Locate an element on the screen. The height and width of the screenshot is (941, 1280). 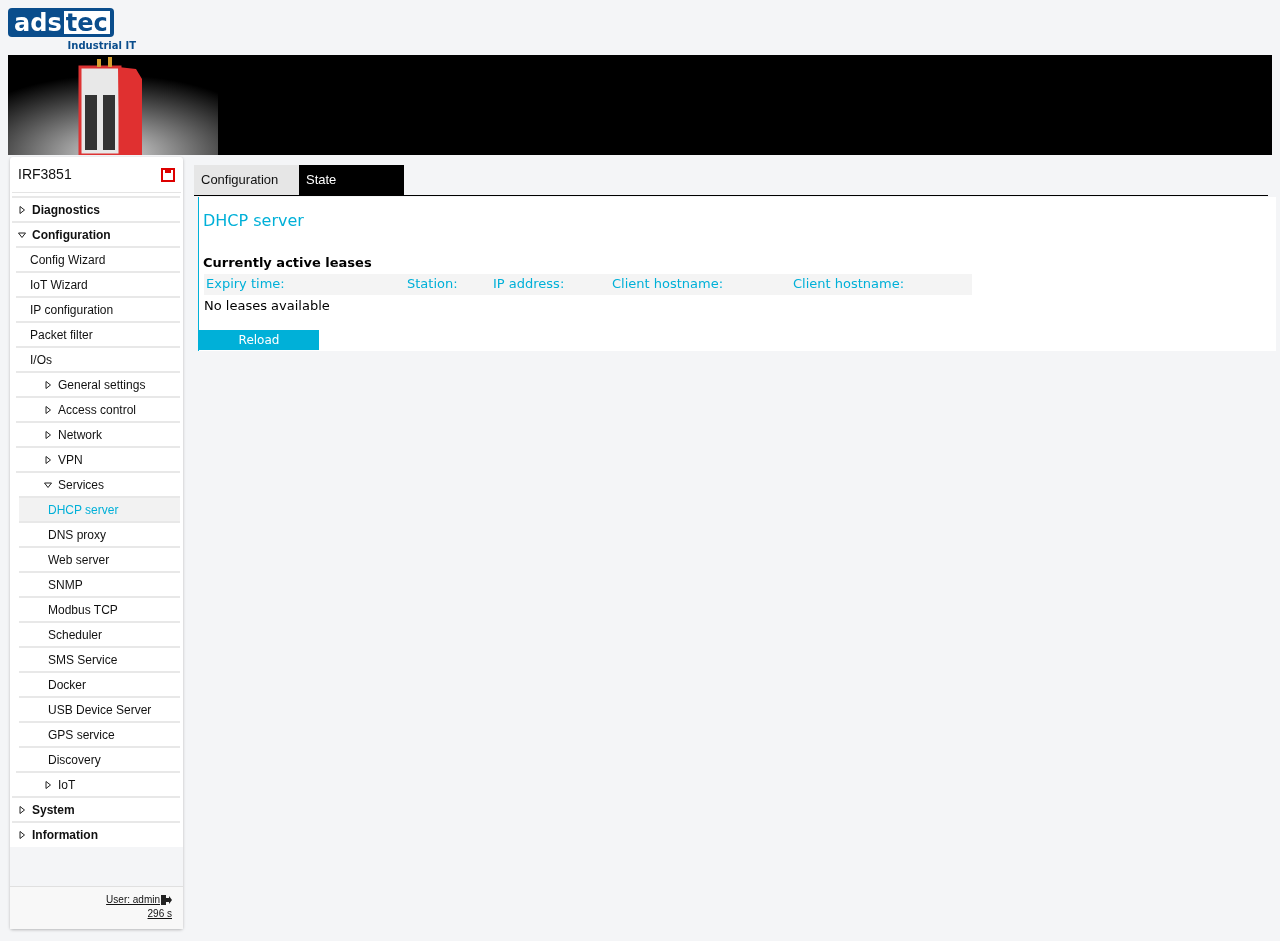
menu-item: DNS proxy is located at coordinates (99, 533).